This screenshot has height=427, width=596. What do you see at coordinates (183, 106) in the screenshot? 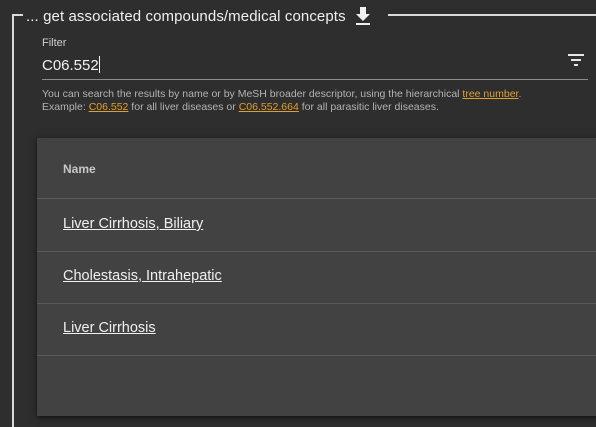
I see `hint-text: for all liver diseases or` at bounding box center [183, 106].